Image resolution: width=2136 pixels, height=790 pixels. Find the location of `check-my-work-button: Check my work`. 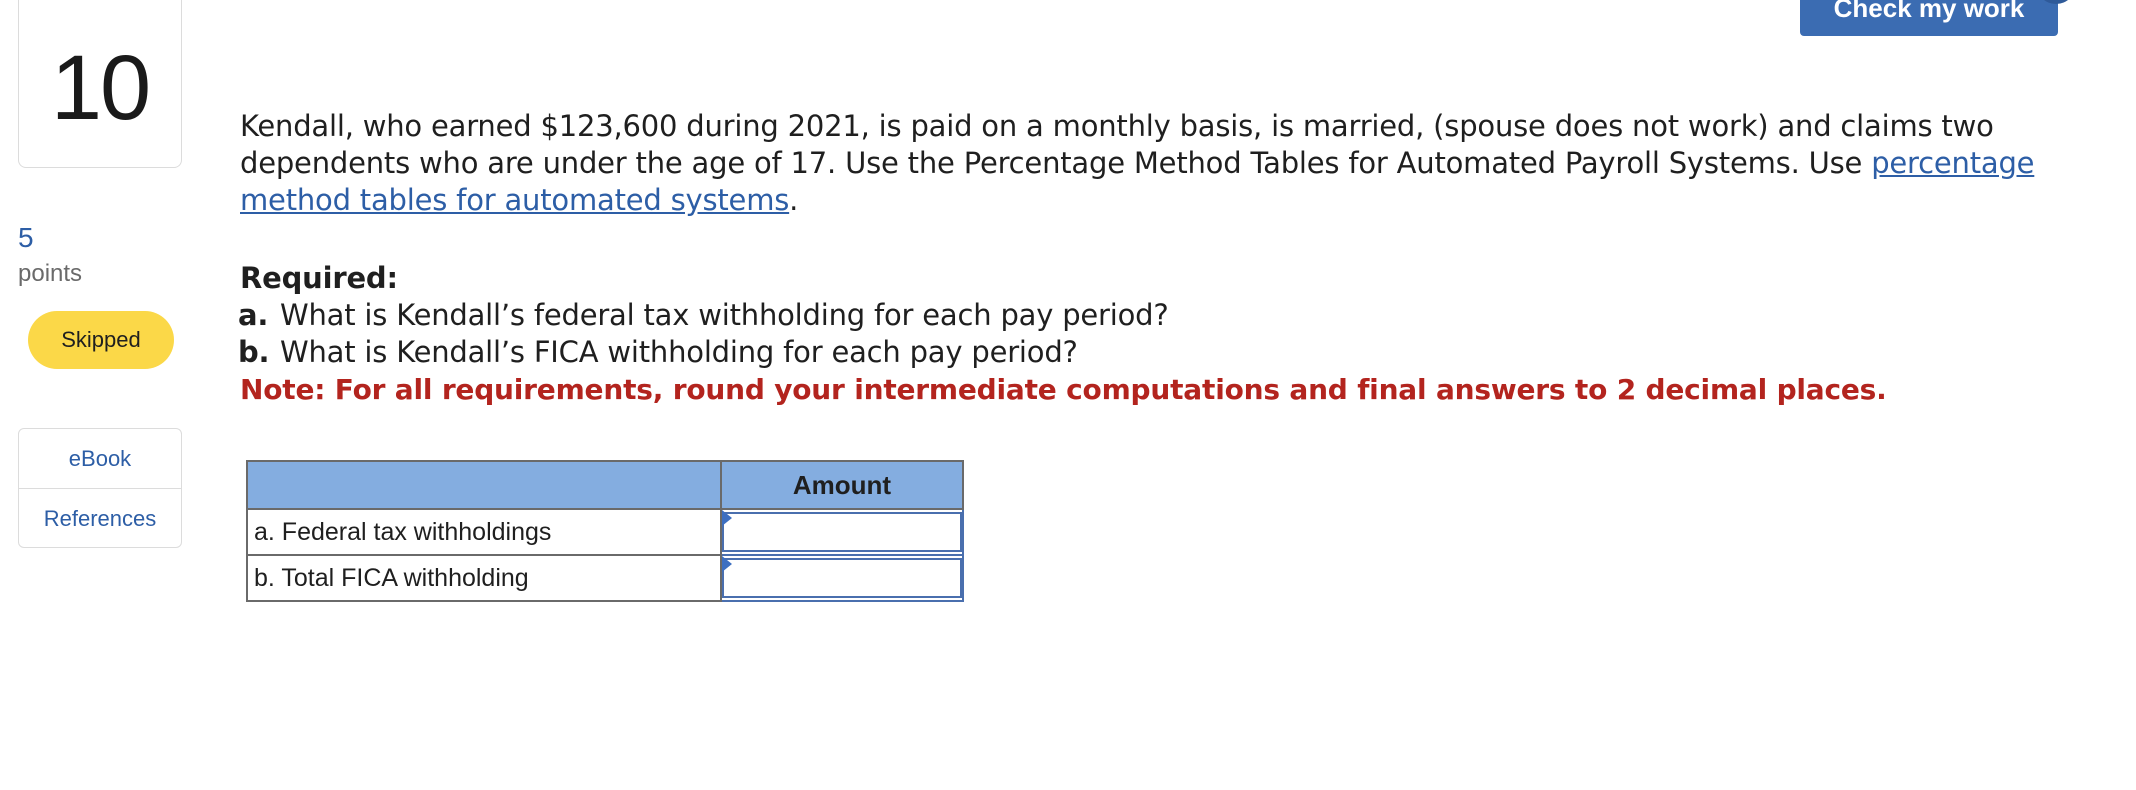

check-my-work-button: Check my work is located at coordinates (1929, 18).